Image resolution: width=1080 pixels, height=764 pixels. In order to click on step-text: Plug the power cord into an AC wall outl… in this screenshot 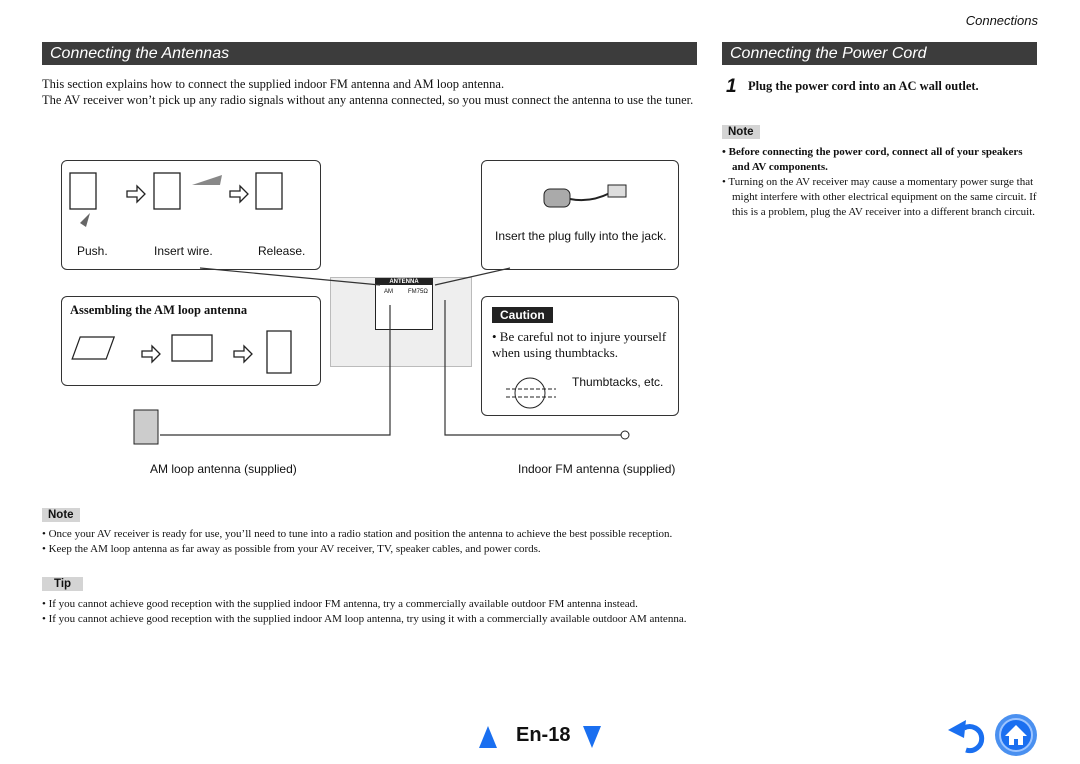, I will do `click(863, 86)`.